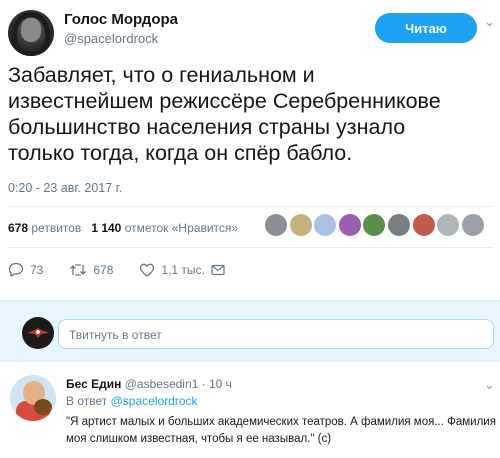 The image size is (500, 458). What do you see at coordinates (91, 270) in the screenshot?
I see `retweet-action: 678` at bounding box center [91, 270].